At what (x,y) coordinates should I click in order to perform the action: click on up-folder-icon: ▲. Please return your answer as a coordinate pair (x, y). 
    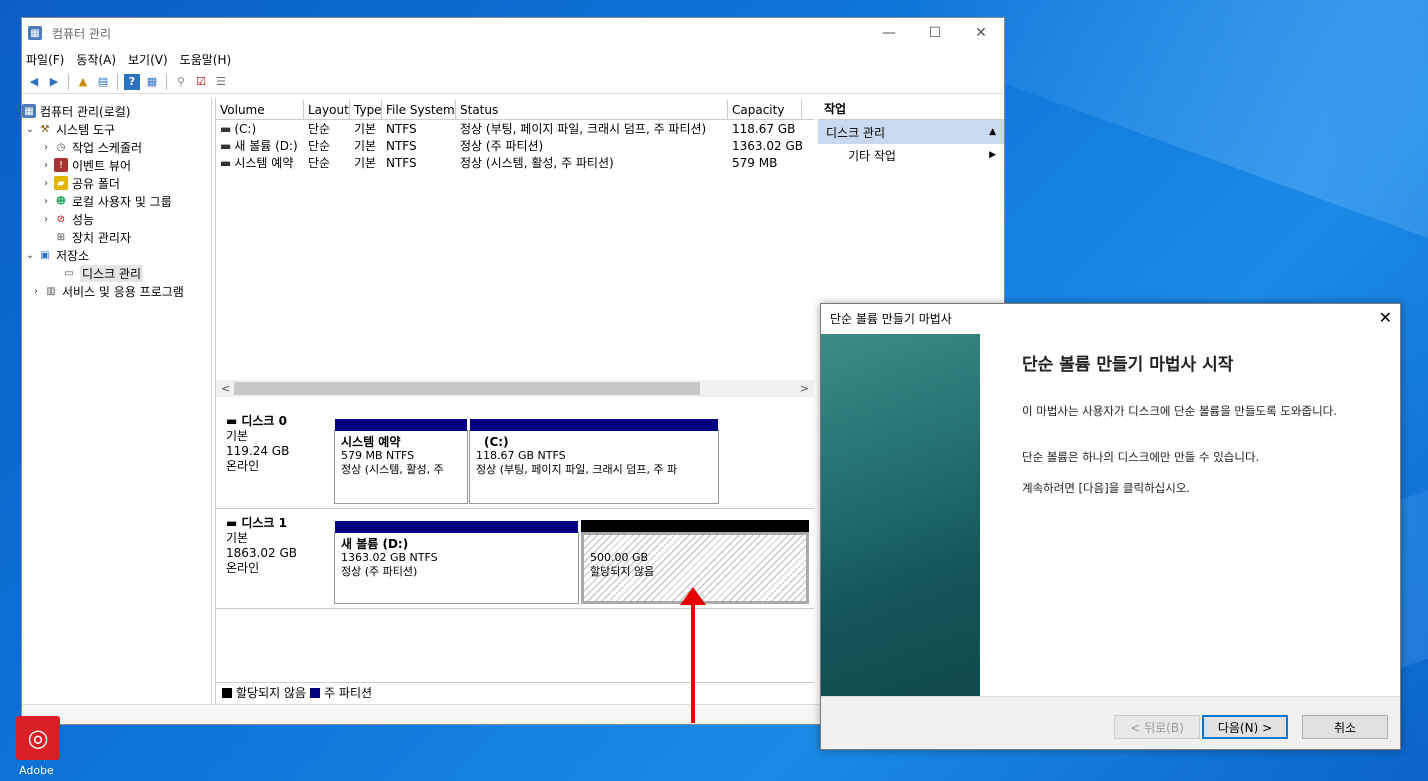
    Looking at the image, I should click on (83, 82).